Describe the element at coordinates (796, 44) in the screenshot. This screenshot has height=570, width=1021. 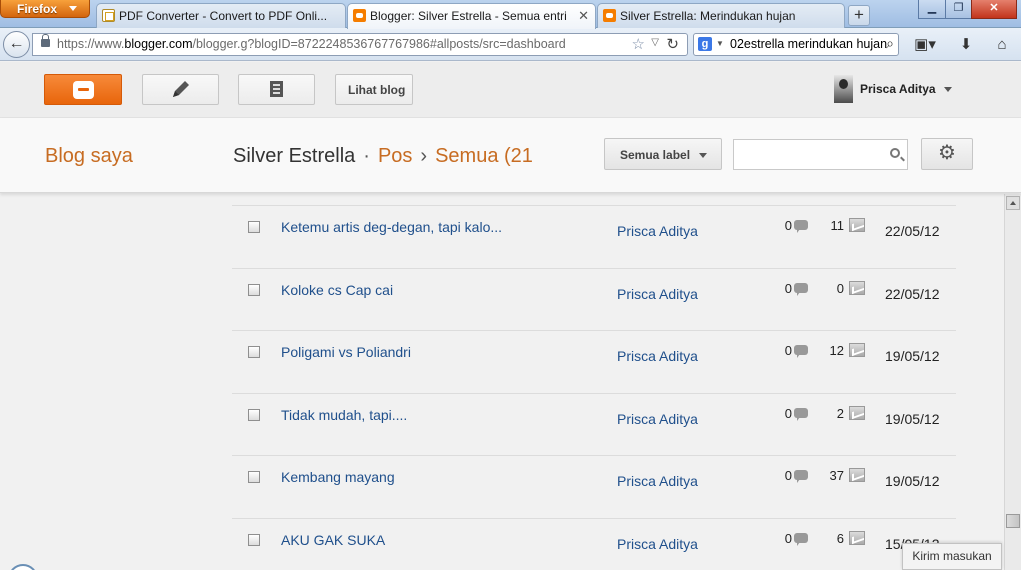
I see `search-bar: g ▼ 02estrella merindukan hujan ⌕` at that location.